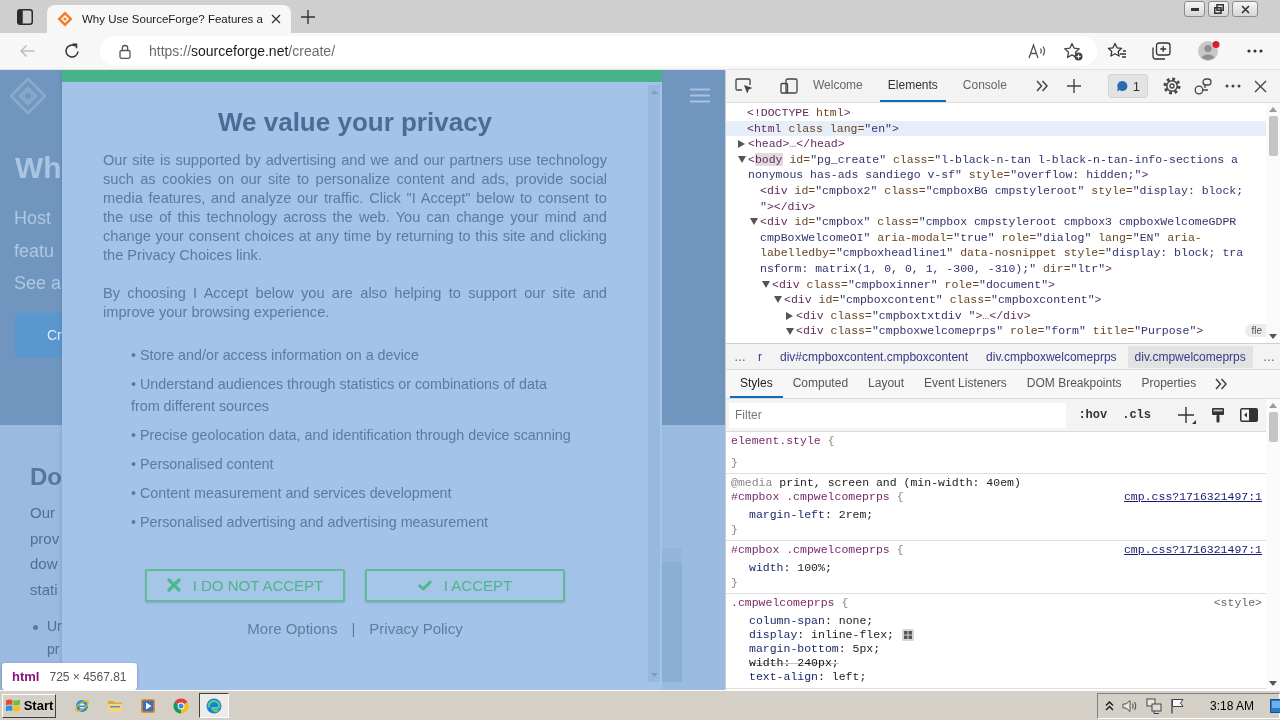  Describe the element at coordinates (913, 315) in the screenshot. I see `dom-node-text: <div class="cmpboxtxtdiv ">…</div>` at that location.